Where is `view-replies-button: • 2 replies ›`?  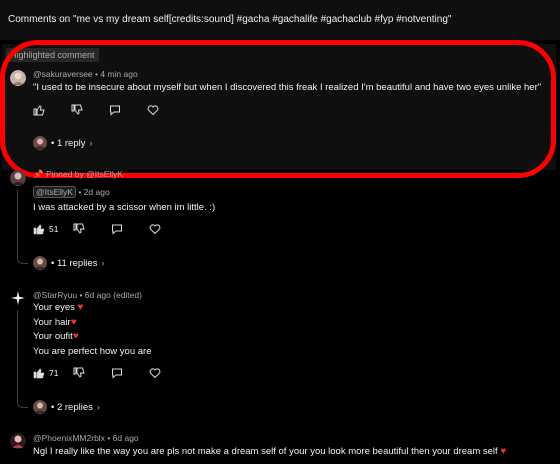 view-replies-button: • 2 replies › is located at coordinates (66, 407).